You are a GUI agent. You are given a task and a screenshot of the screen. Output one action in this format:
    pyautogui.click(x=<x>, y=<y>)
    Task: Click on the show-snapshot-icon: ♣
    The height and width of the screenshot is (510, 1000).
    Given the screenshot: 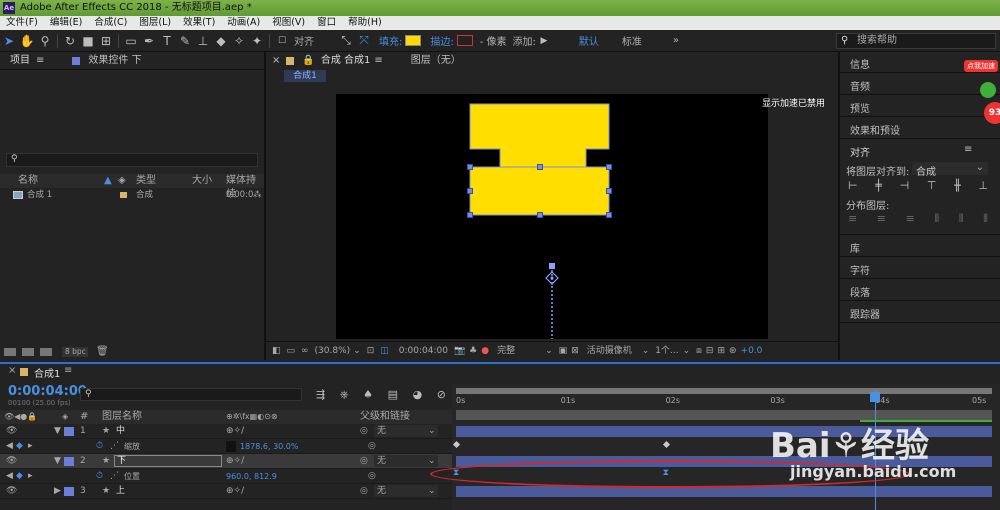 What is the action you would take?
    pyautogui.click(x=473, y=351)
    